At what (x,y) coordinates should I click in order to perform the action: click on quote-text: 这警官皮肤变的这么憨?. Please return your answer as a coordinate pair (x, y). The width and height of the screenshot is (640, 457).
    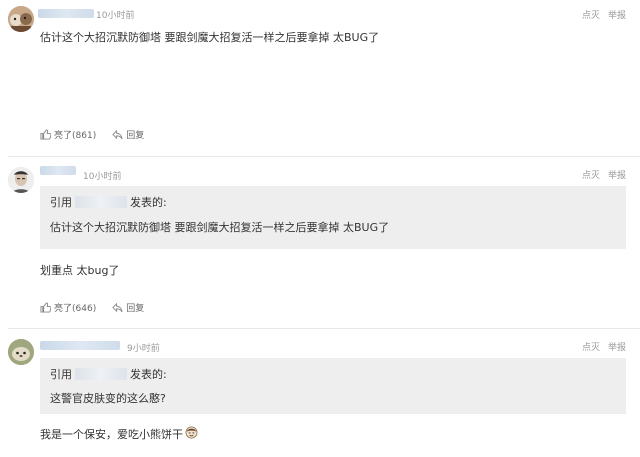
    Looking at the image, I should click on (108, 398).